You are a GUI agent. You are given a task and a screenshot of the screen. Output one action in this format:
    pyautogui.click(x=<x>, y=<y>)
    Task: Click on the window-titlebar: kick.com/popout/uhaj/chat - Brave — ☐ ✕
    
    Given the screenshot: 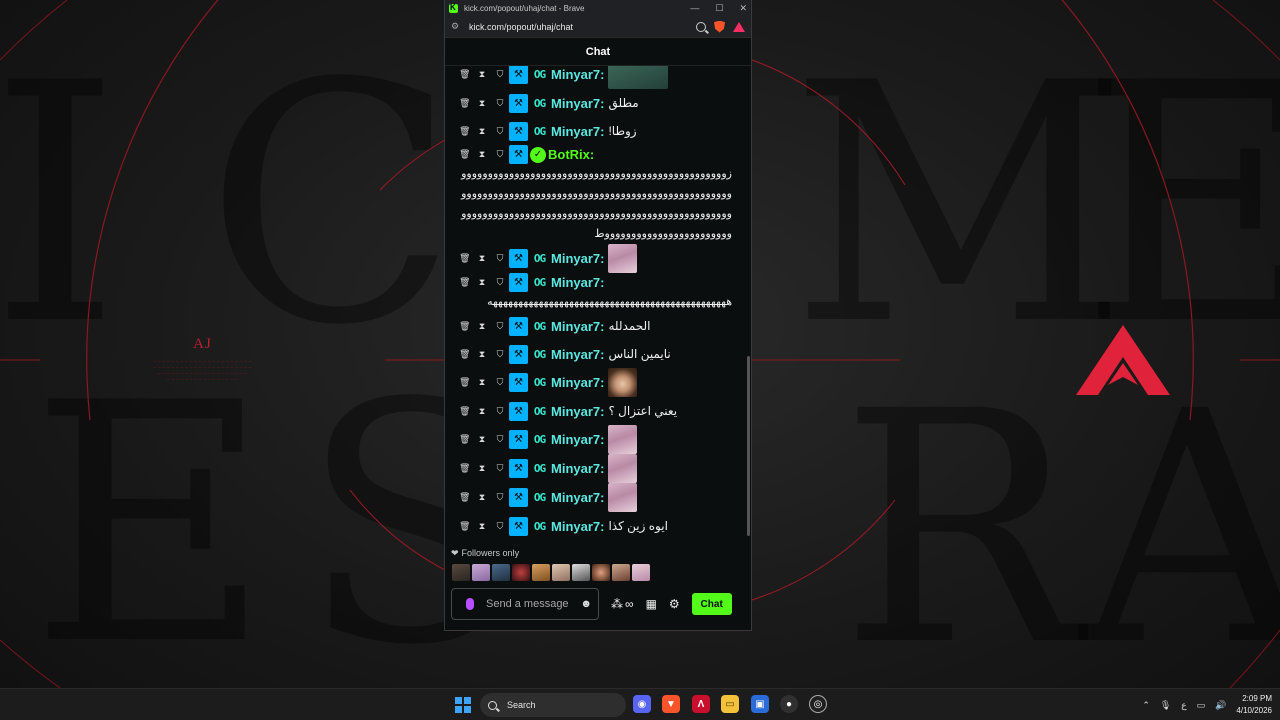 What is the action you would take?
    pyautogui.click(x=598, y=8)
    